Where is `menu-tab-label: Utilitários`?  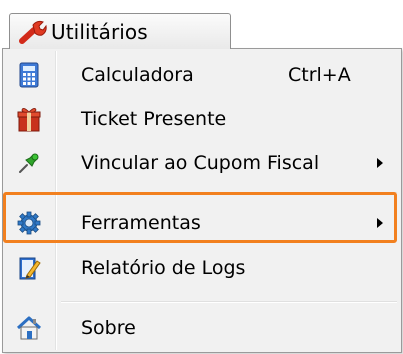
menu-tab-label: Utilitários is located at coordinates (99, 31).